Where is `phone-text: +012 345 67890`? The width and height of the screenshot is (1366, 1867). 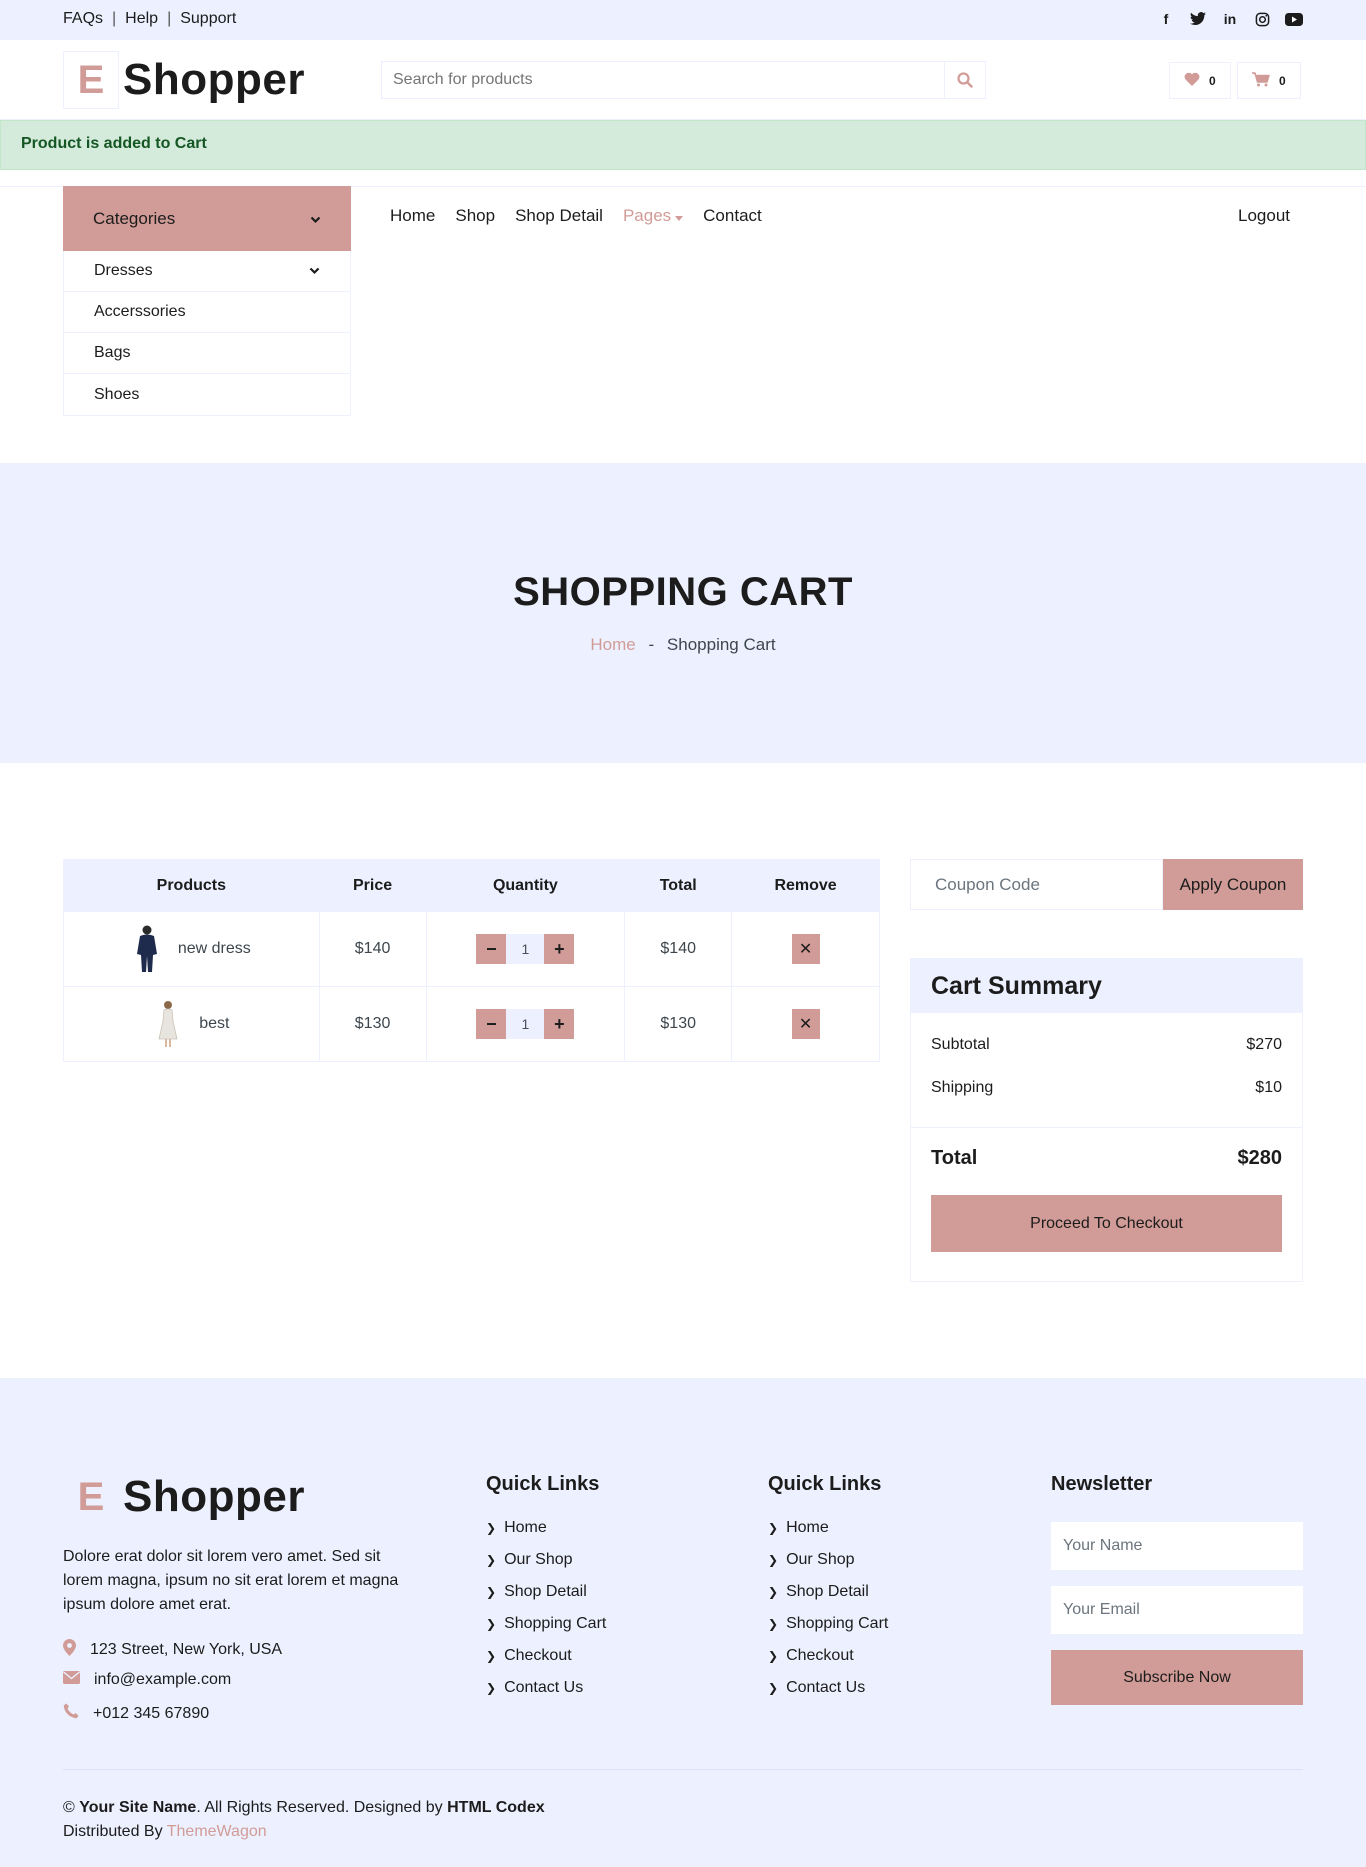 phone-text: +012 345 67890 is located at coordinates (151, 1713).